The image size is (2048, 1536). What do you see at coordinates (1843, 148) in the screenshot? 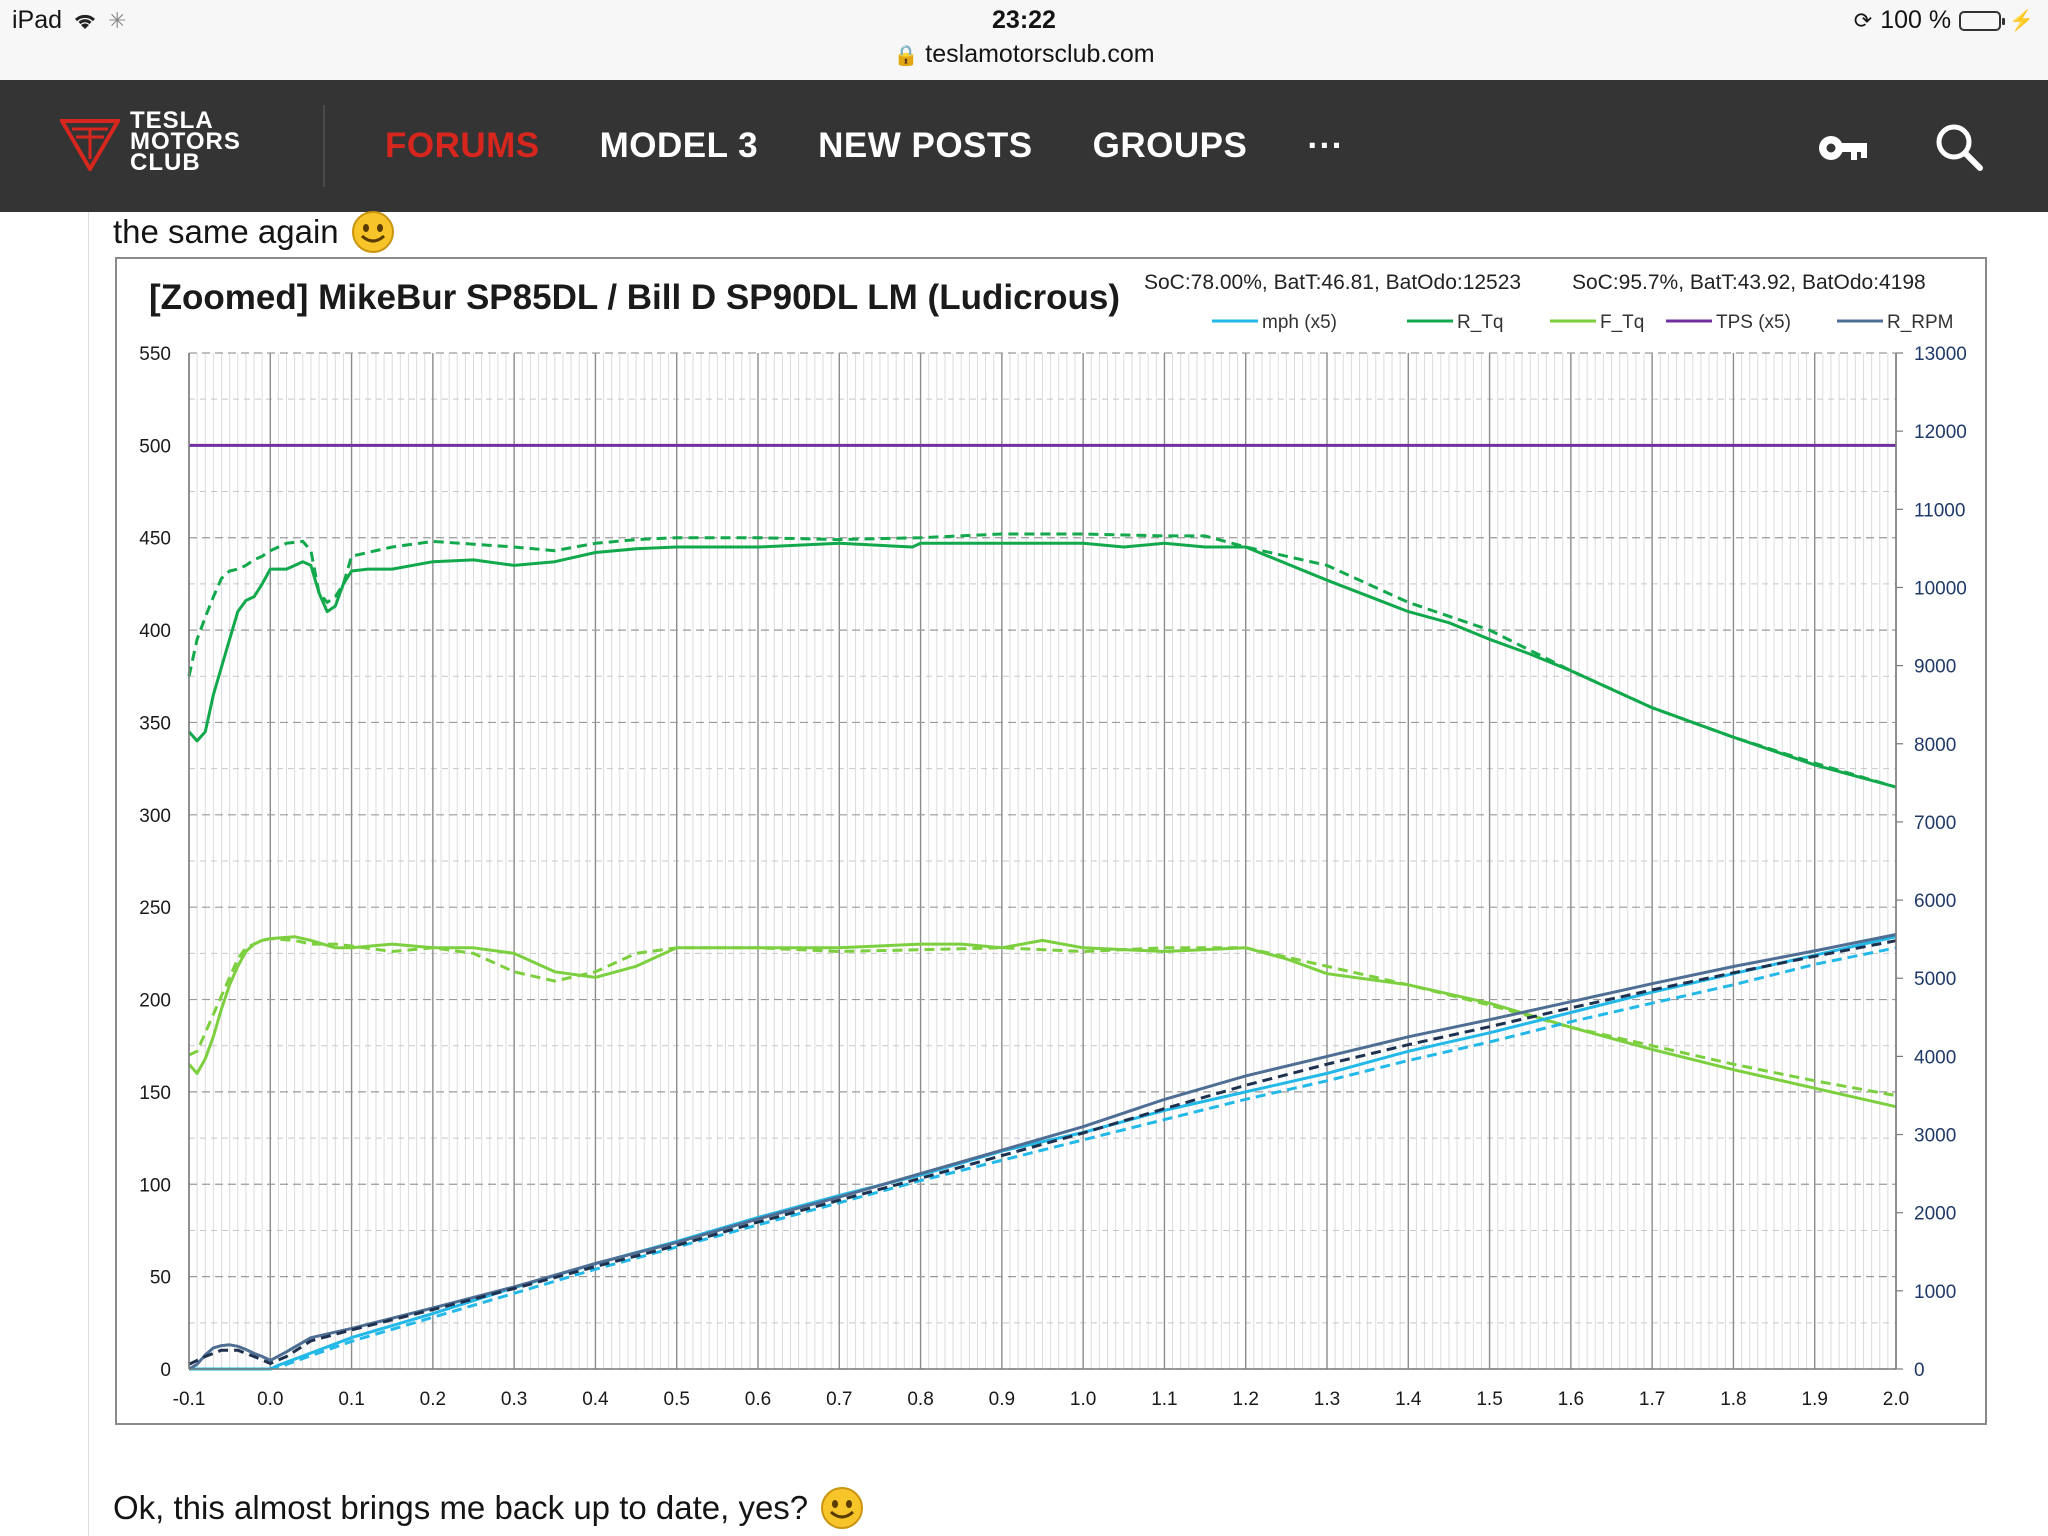
I see `key-icon` at bounding box center [1843, 148].